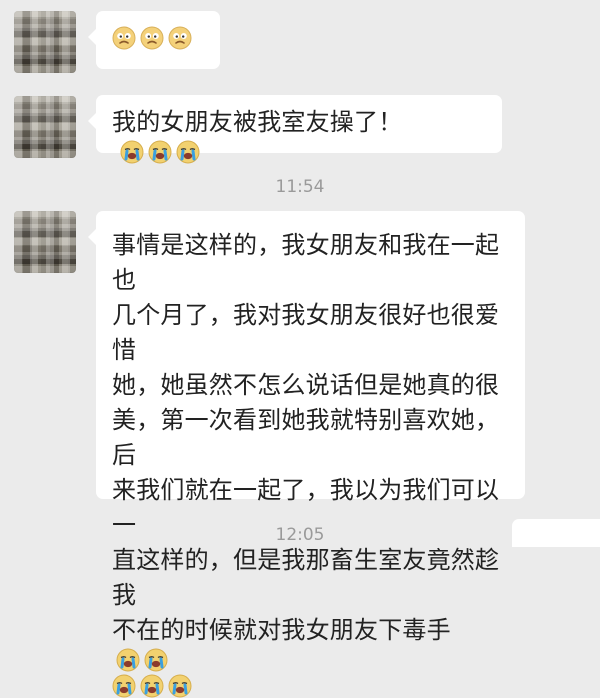  Describe the element at coordinates (257, 122) in the screenshot. I see `message-text: 我的女朋友被我室友操了！` at that location.